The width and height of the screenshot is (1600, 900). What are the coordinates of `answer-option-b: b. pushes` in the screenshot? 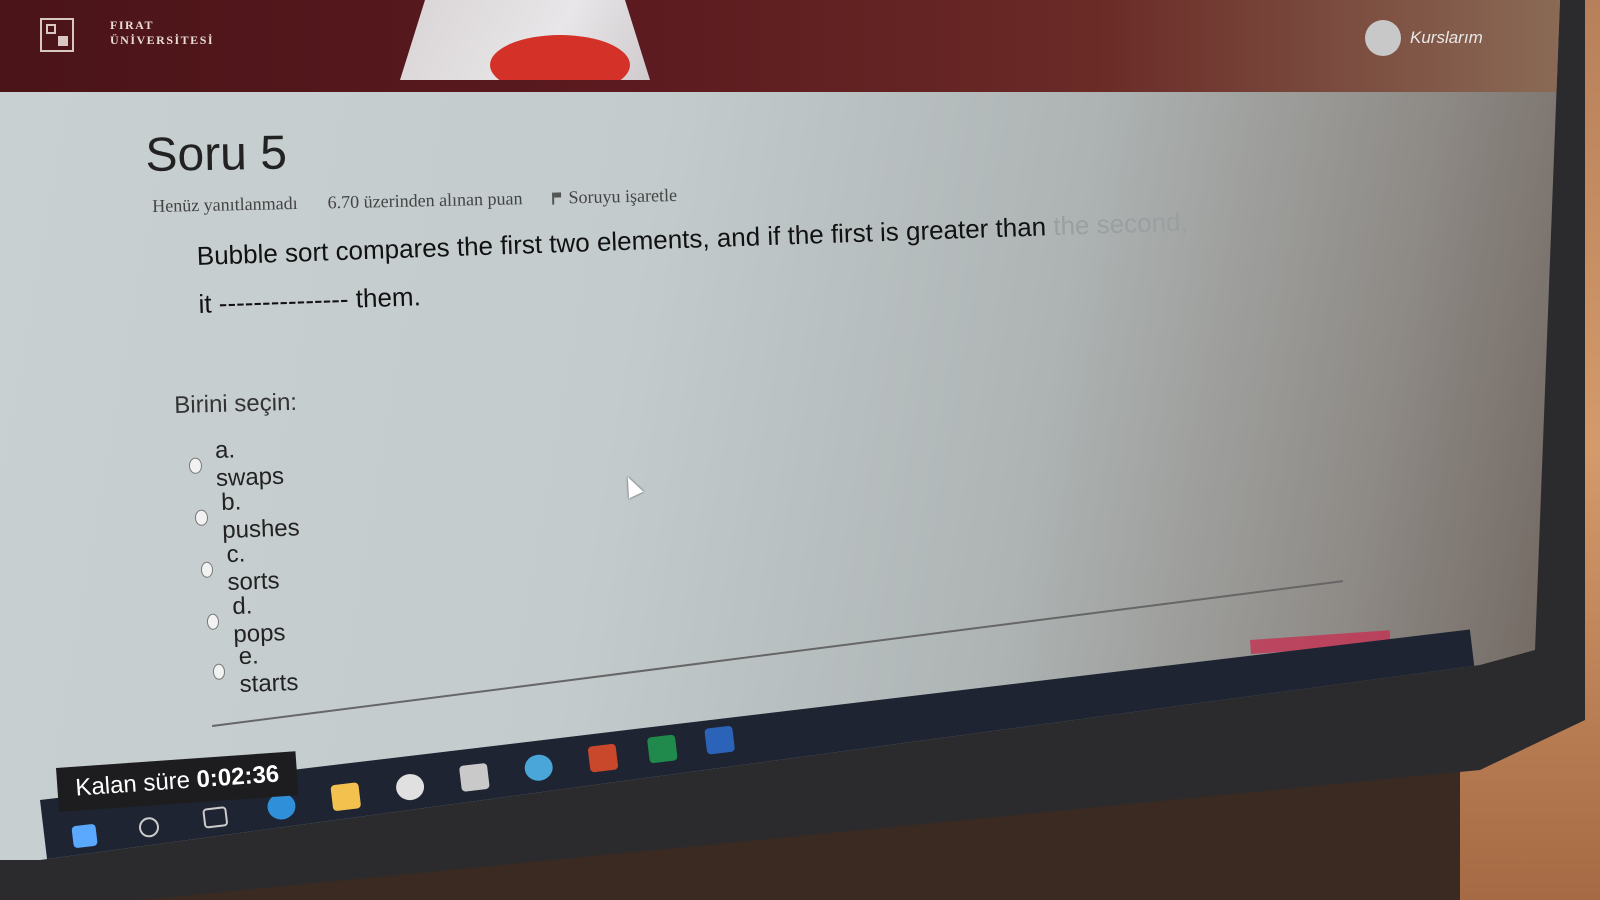 It's located at (248, 516).